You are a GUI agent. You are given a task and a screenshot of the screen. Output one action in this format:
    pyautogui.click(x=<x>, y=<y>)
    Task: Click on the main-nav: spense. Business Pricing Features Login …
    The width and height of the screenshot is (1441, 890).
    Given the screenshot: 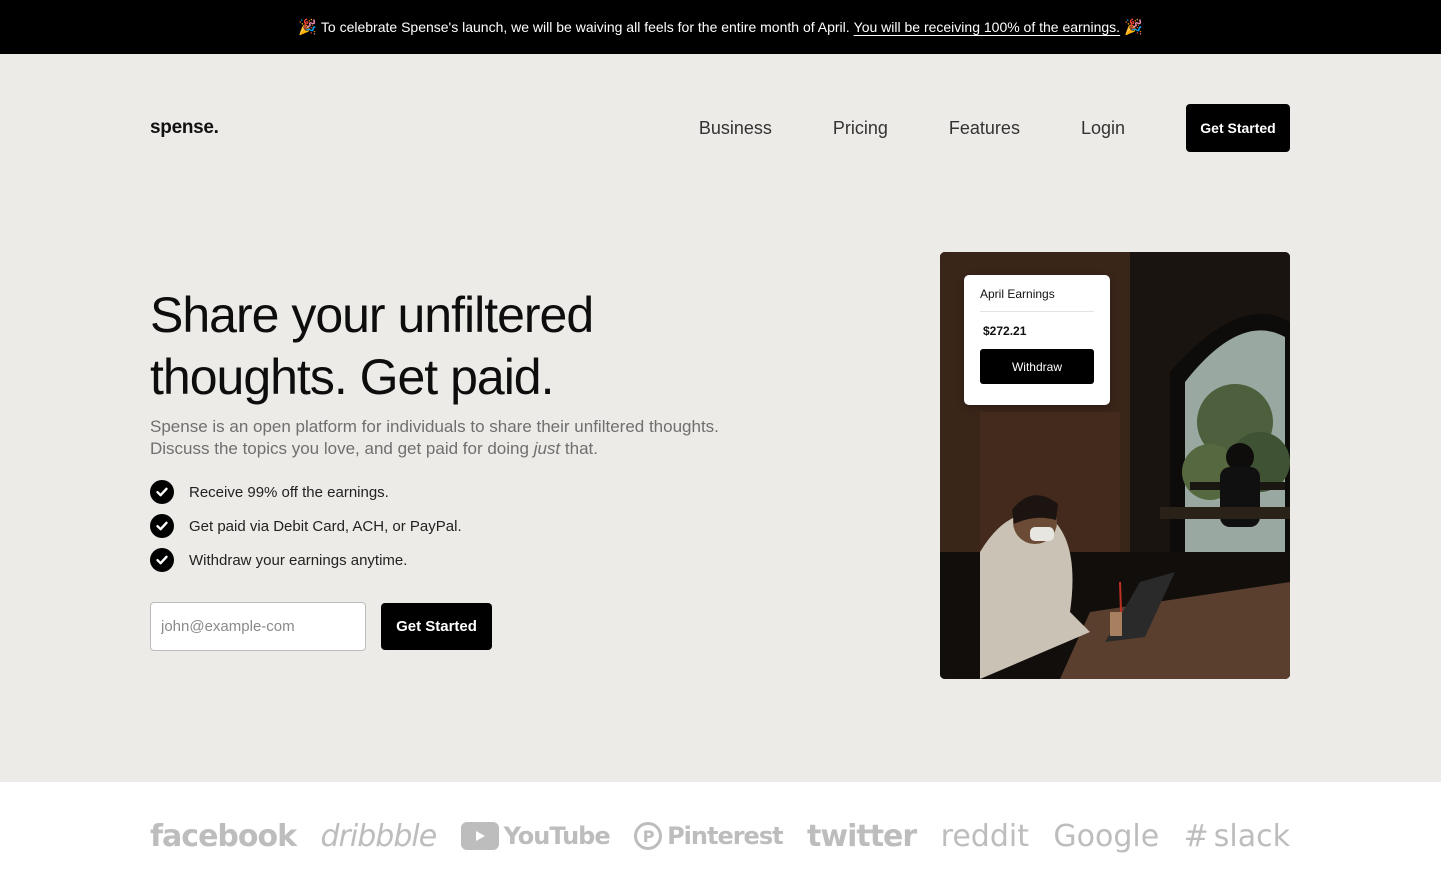 What is the action you would take?
    pyautogui.click(x=720, y=128)
    